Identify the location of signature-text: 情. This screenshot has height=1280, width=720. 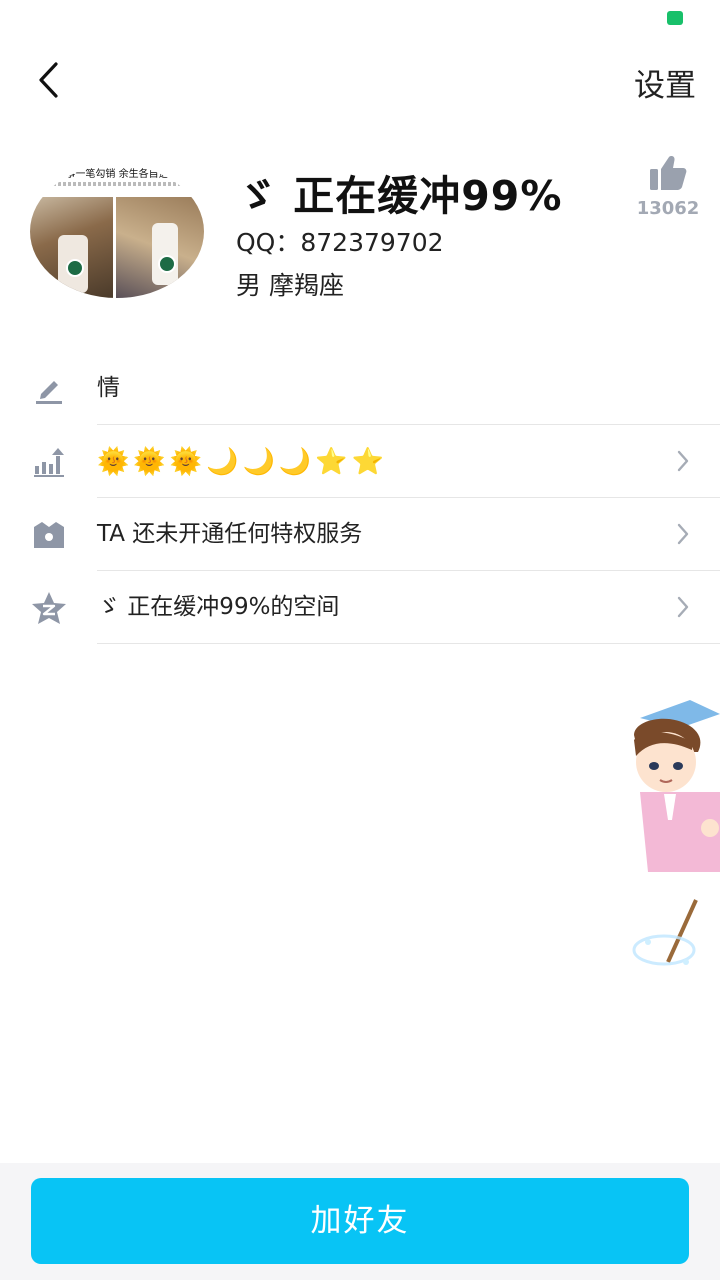
(108, 388).